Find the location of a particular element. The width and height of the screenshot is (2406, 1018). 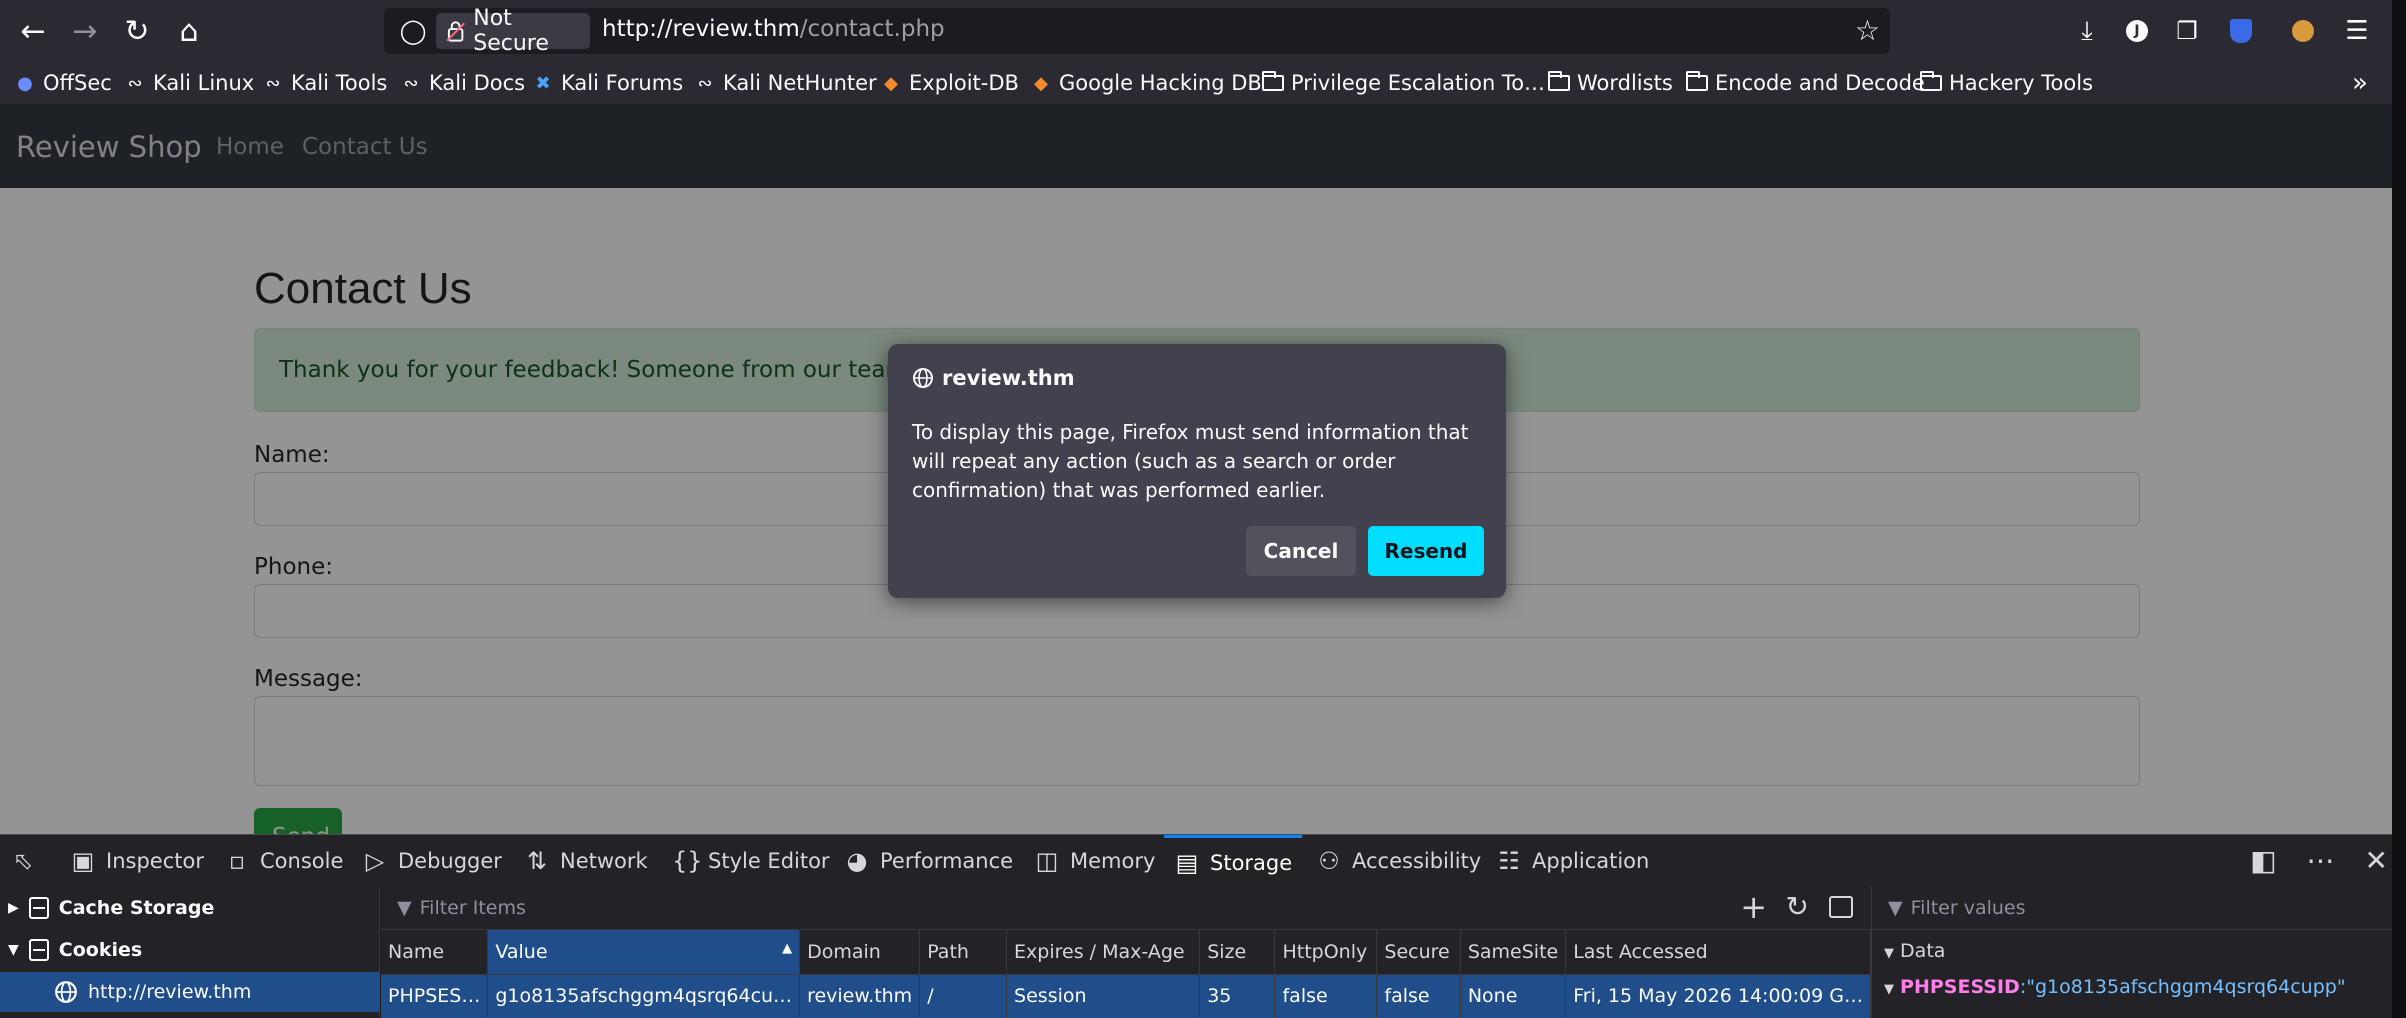

column-header: Domain is located at coordinates (860, 952).